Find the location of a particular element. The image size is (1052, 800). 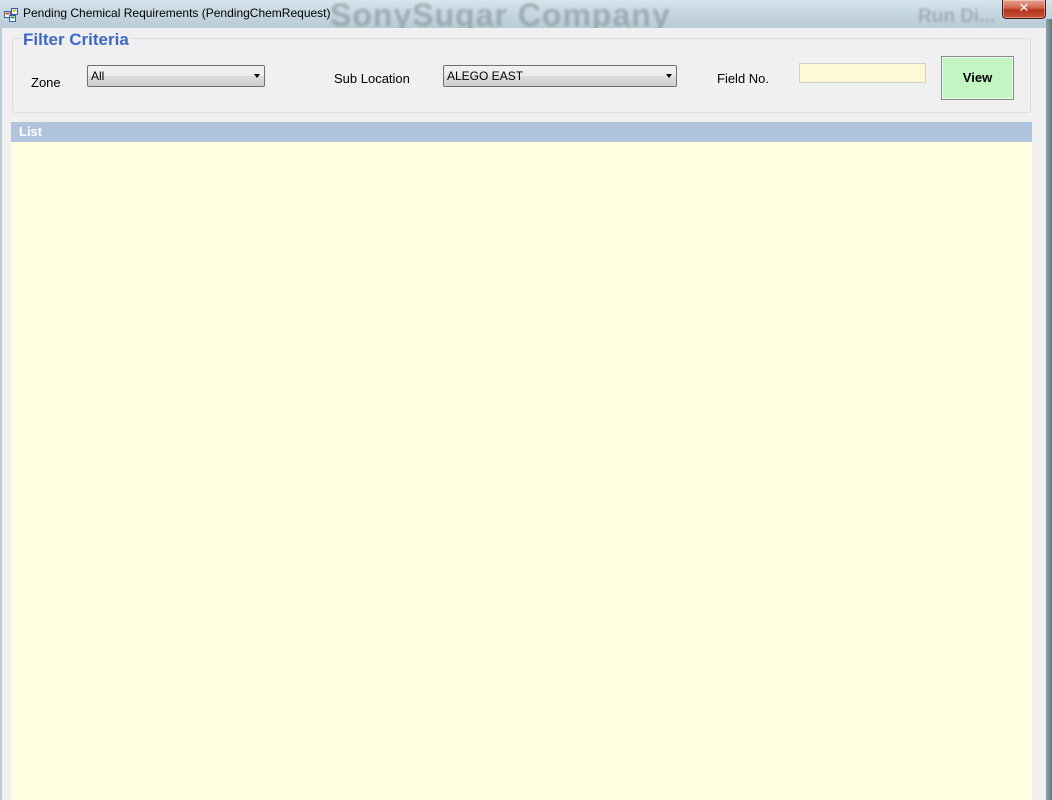

sub-location-label: Sub Location is located at coordinates (372, 78).